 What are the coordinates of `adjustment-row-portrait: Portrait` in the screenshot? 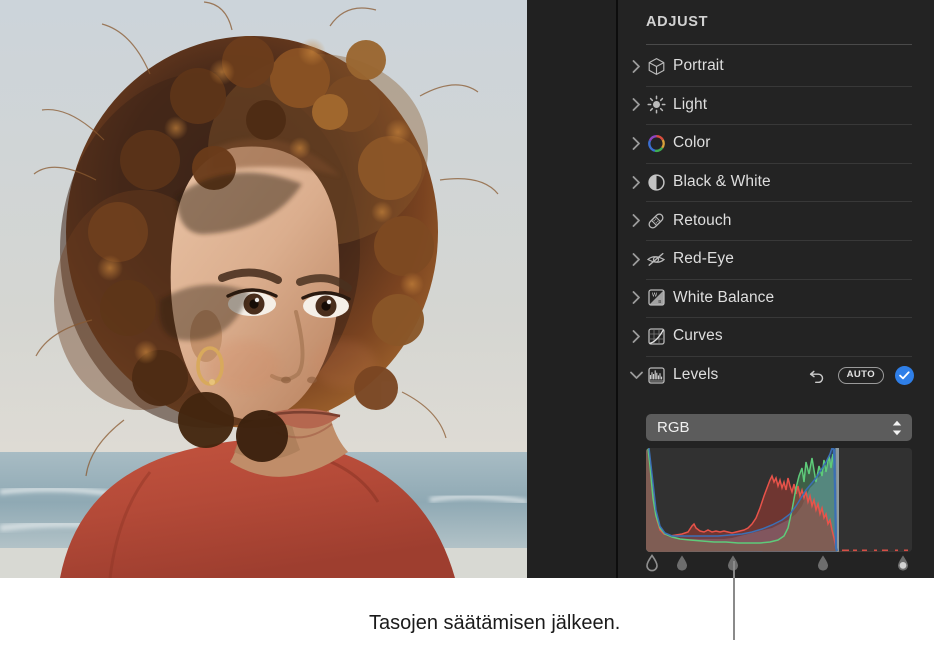 It's located at (776, 66).